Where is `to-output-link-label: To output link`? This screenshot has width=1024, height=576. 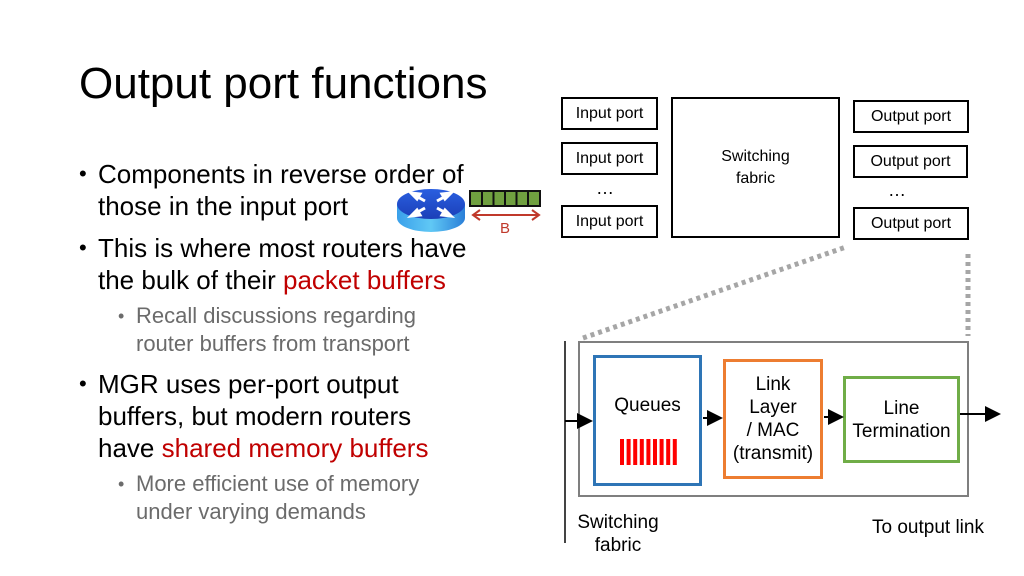 to-output-link-label: To output link is located at coordinates (928, 527).